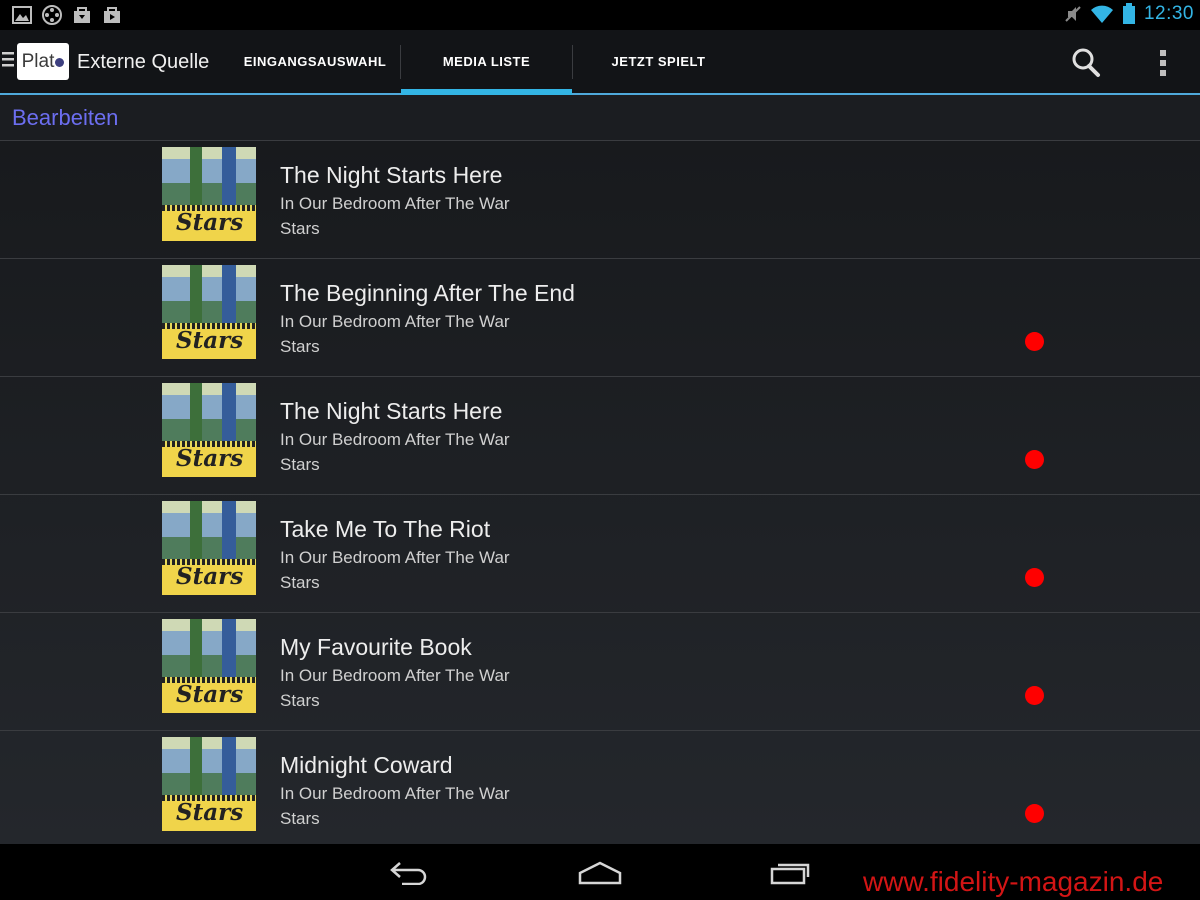  What do you see at coordinates (600, 118) in the screenshot?
I see `edit-bar: Bearbeiten` at bounding box center [600, 118].